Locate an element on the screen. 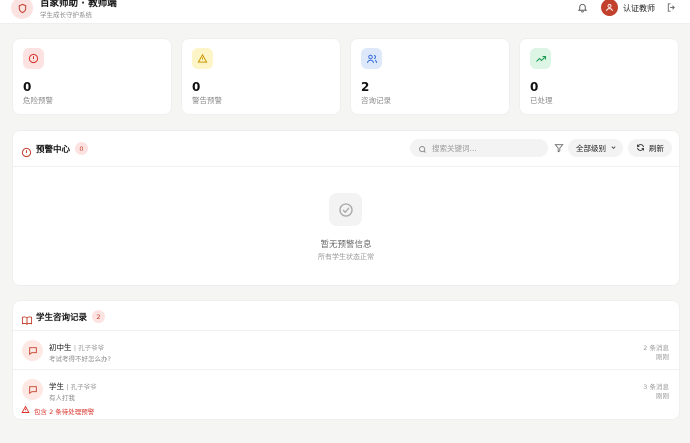 Image resolution: width=690 pixels, height=443 pixels. check-circle-icon is located at coordinates (345, 209).